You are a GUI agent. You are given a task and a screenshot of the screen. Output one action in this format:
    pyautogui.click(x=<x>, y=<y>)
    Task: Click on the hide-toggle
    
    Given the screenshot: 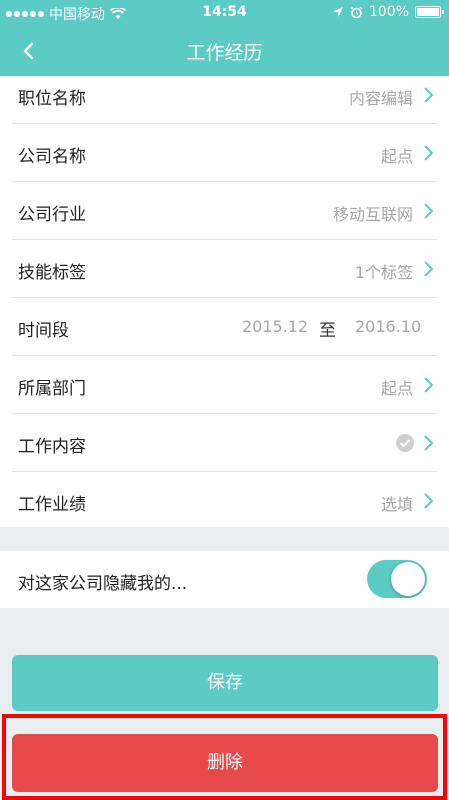 What is the action you would take?
    pyautogui.click(x=397, y=579)
    